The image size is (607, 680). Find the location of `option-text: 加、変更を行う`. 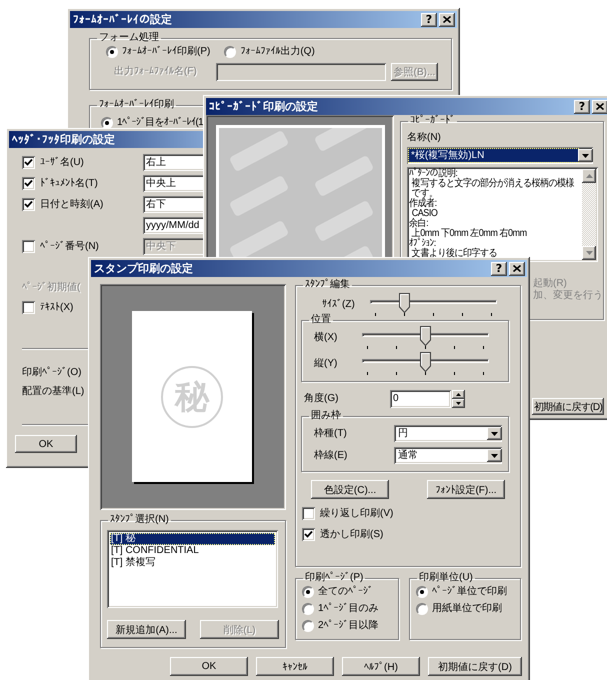

option-text: 加、変更を行う is located at coordinates (568, 296).